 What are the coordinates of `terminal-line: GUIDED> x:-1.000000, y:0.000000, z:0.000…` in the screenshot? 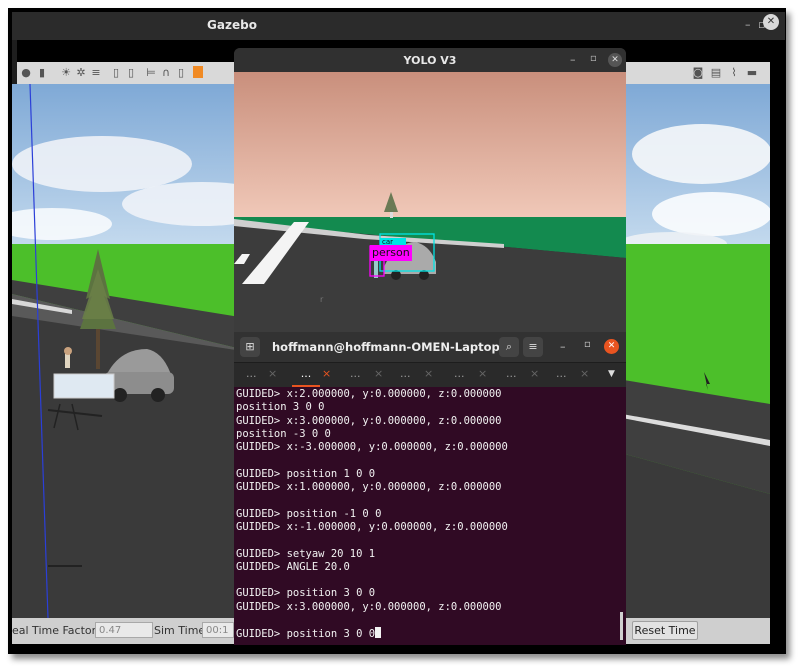 It's located at (372, 526).